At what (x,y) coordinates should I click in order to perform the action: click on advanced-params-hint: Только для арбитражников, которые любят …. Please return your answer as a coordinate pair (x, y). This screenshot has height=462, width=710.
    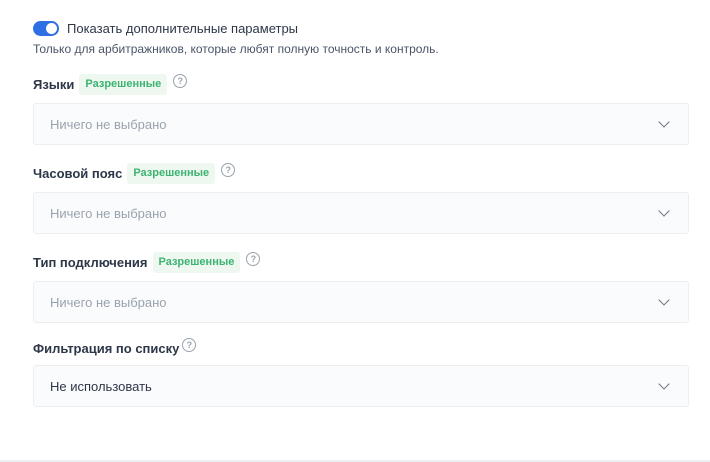
    Looking at the image, I should click on (236, 49).